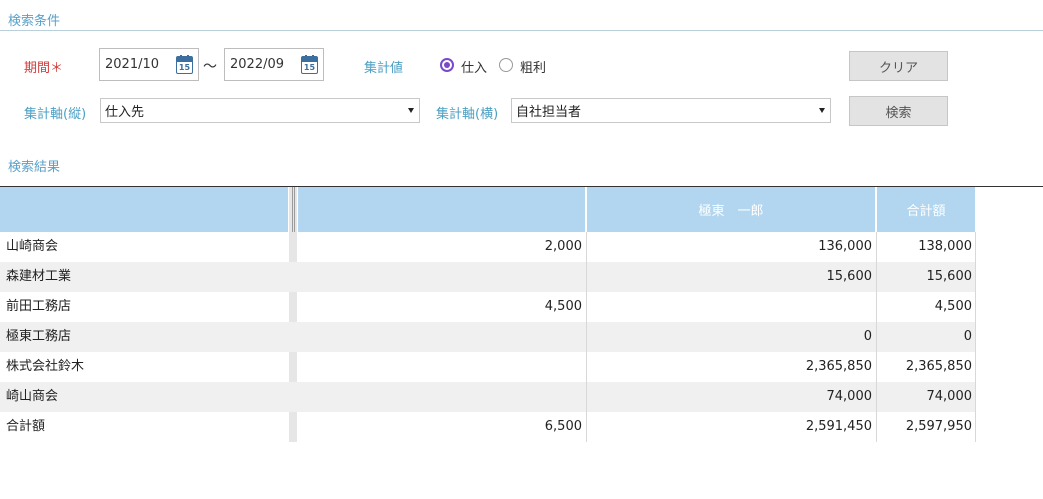 The image size is (1043, 499). I want to click on date-from-input: 2021/10 15, so click(149, 64).